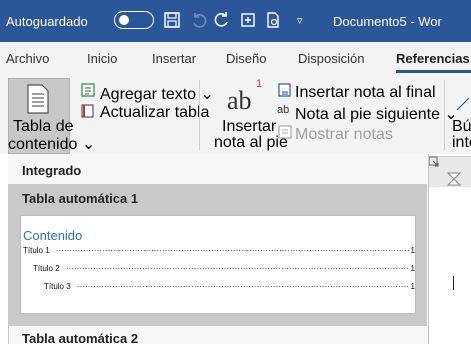  What do you see at coordinates (80, 198) in the screenshot?
I see `automatic-table-1-title: Tabla automática 1` at bounding box center [80, 198].